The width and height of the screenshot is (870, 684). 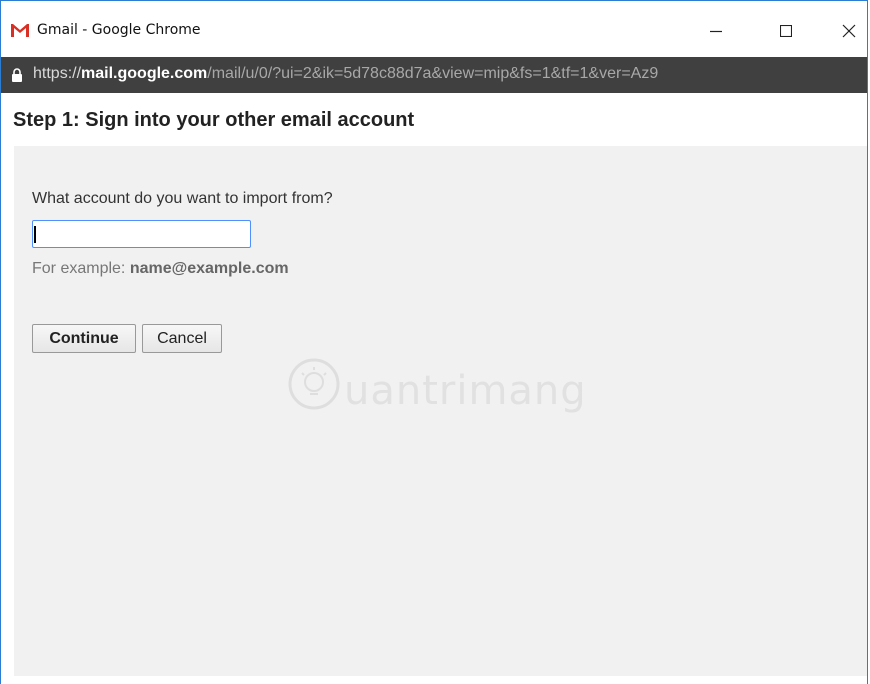 What do you see at coordinates (314, 384) in the screenshot?
I see `lightbulb-icon` at bounding box center [314, 384].